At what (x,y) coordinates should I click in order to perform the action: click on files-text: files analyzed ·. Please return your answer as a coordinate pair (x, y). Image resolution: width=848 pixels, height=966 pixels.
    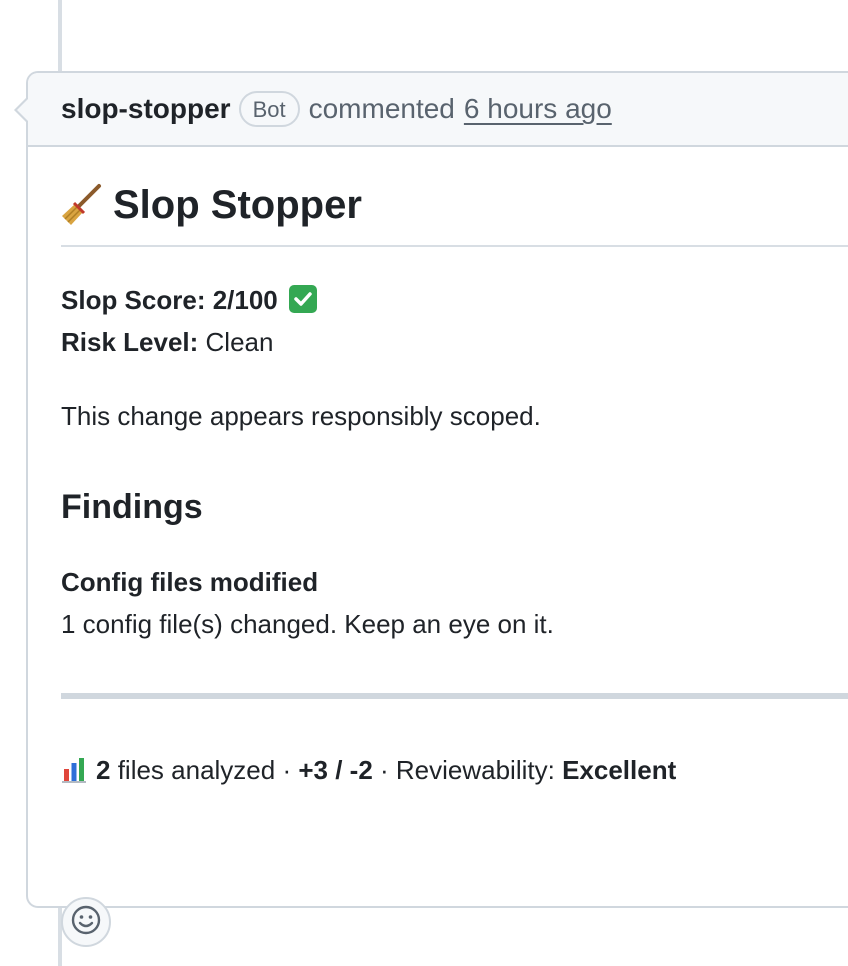
    Looking at the image, I should click on (204, 770).